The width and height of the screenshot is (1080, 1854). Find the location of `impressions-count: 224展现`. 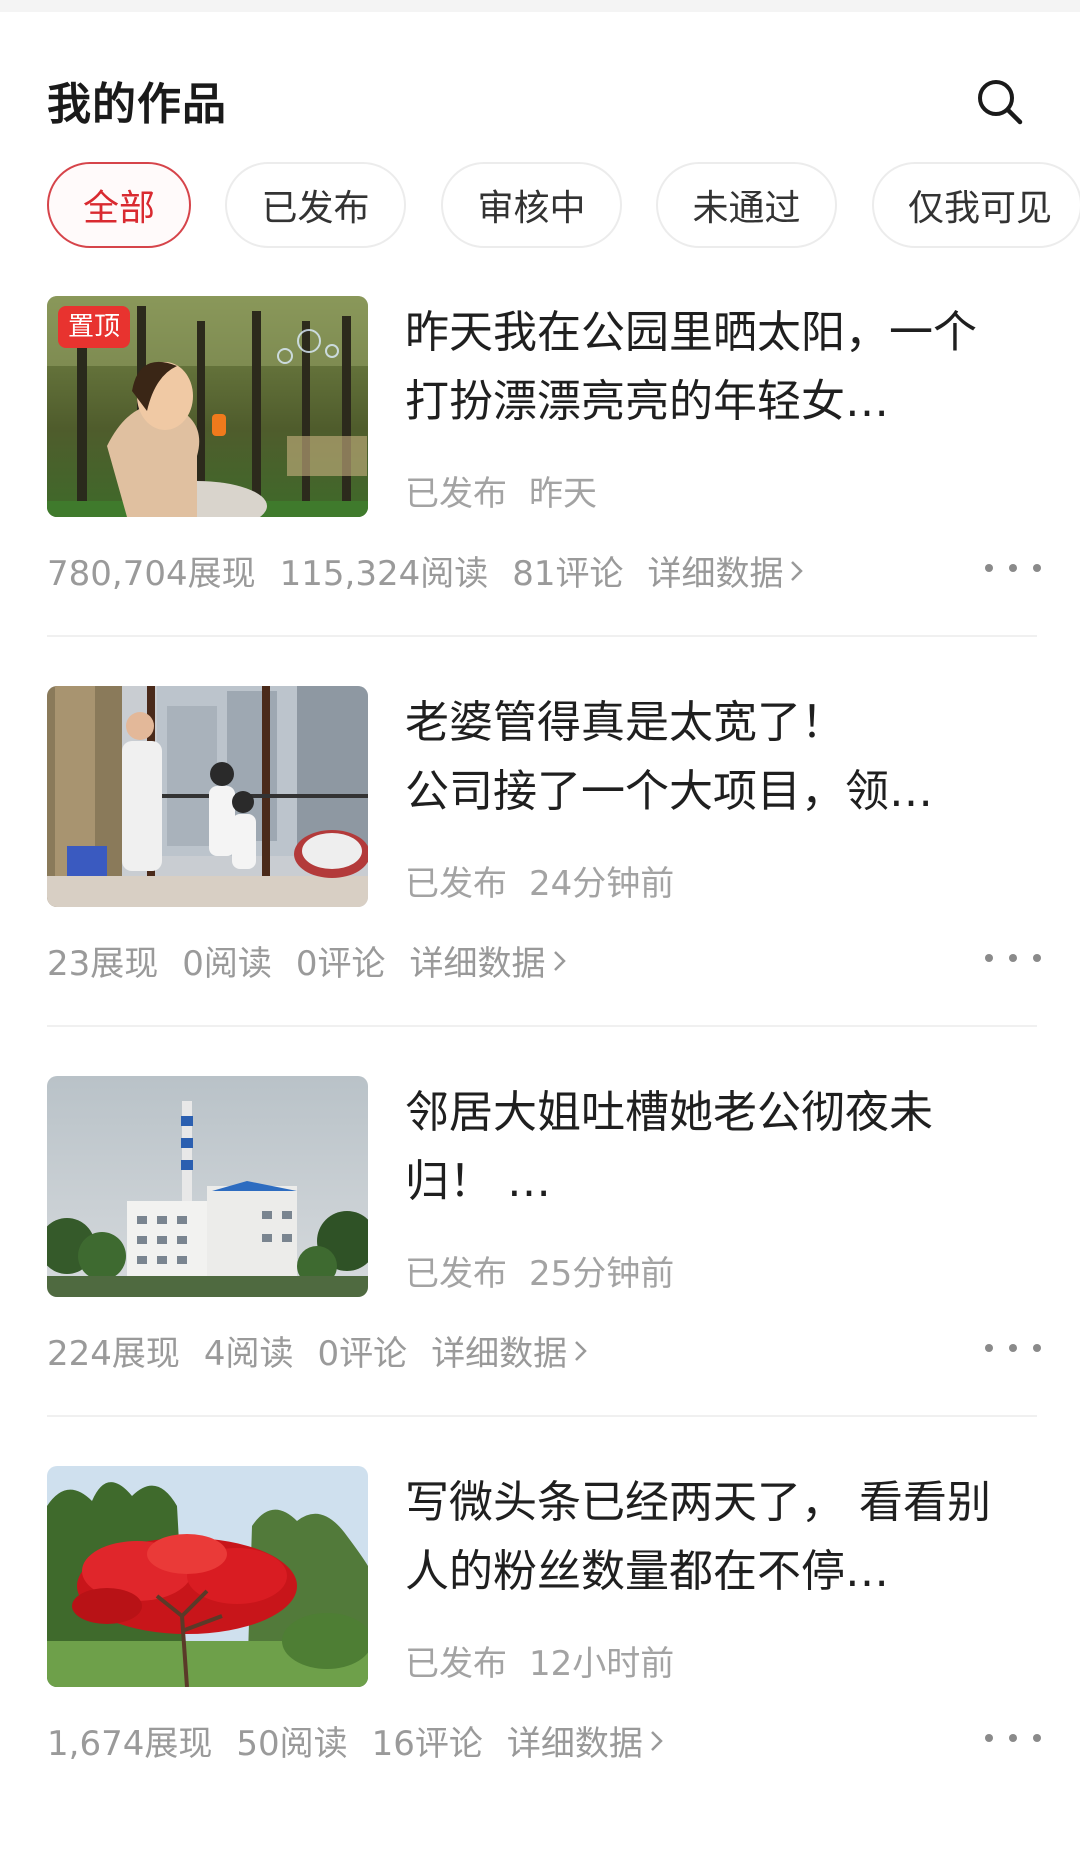

impressions-count: 224展现 is located at coordinates (113, 1354).